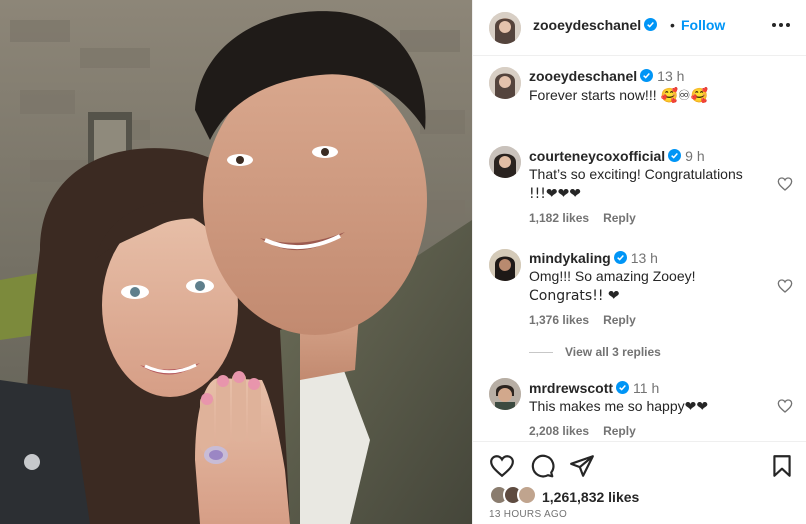  Describe the element at coordinates (559, 320) in the screenshot. I see `comment-likes: 1,376 likes` at that location.